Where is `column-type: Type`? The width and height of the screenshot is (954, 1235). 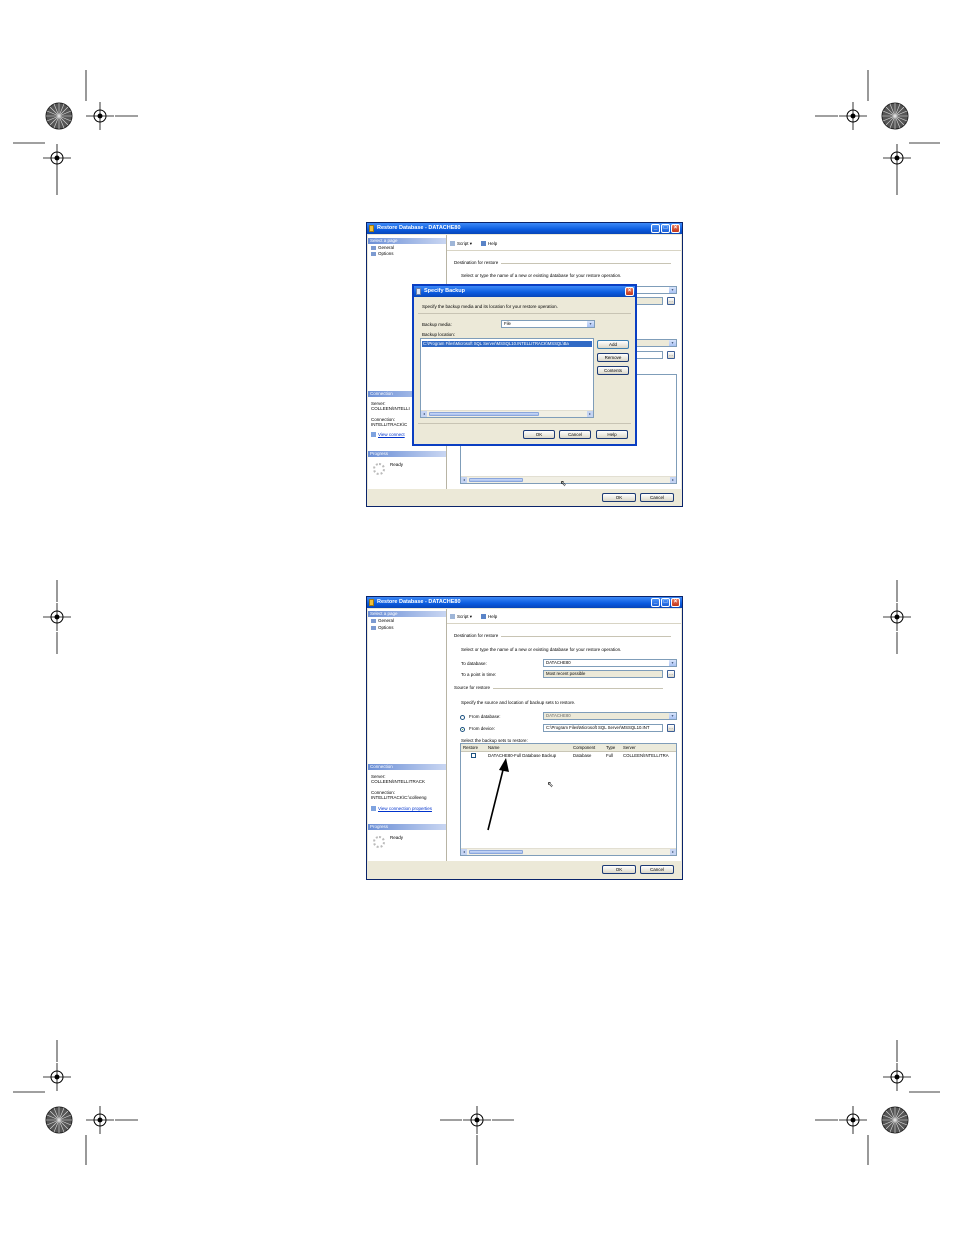 column-type: Type is located at coordinates (610, 747).